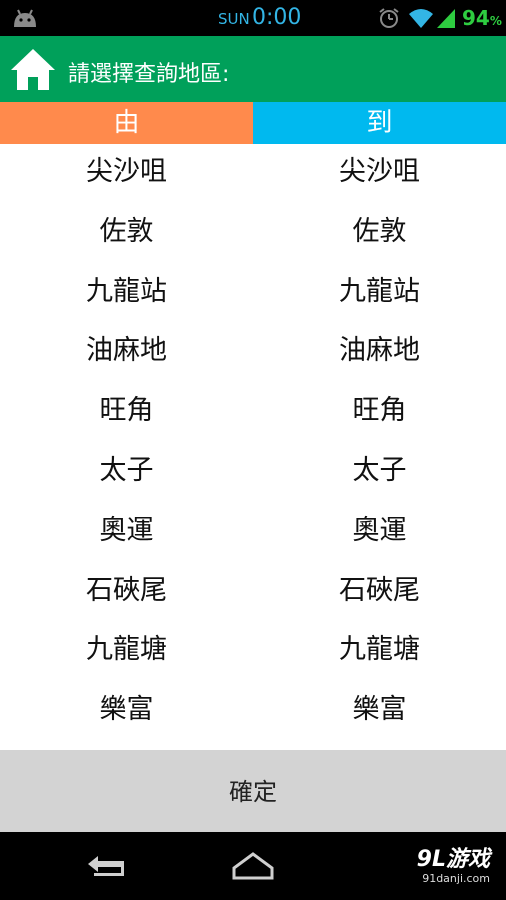 The image size is (506, 900). I want to click on wifi-icon, so click(421, 18).